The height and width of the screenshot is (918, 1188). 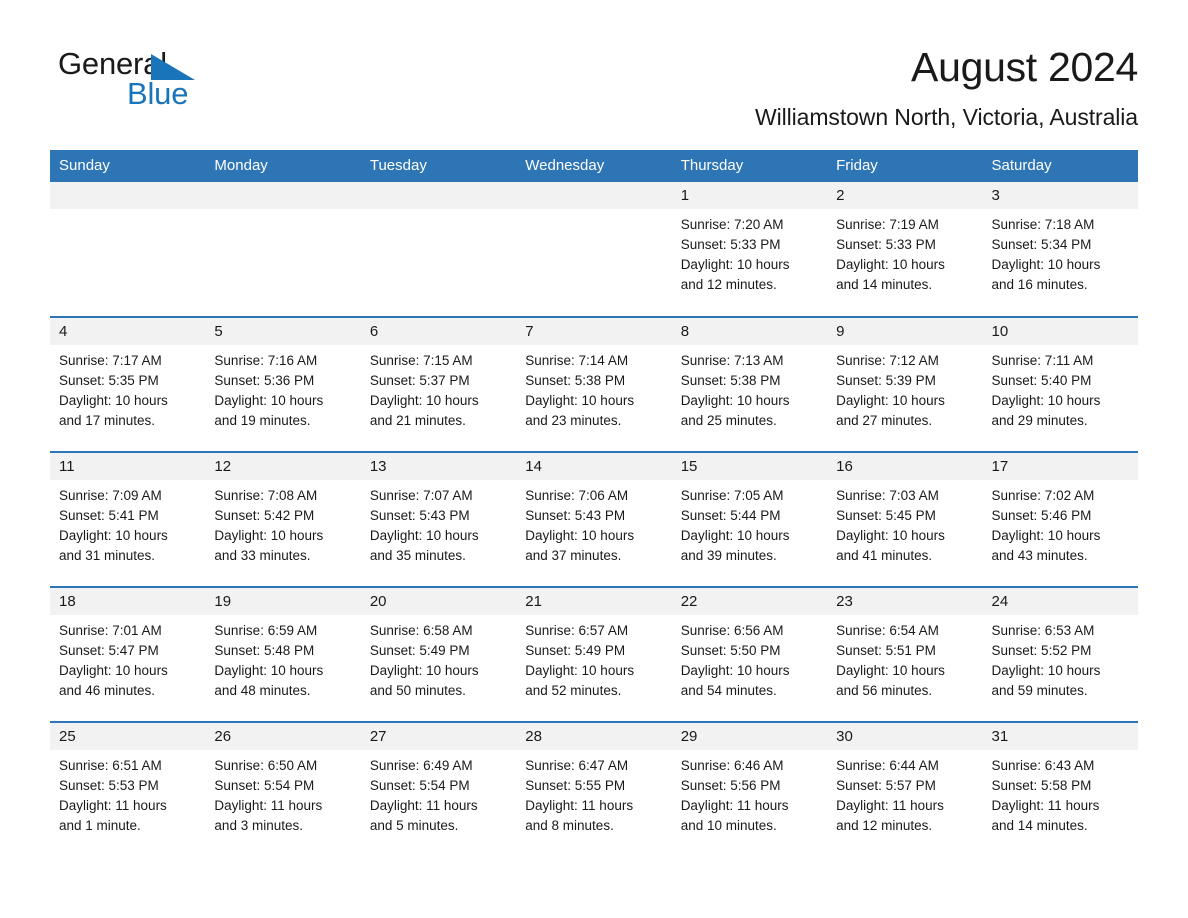 I want to click on day-number: 3, so click(x=1060, y=196).